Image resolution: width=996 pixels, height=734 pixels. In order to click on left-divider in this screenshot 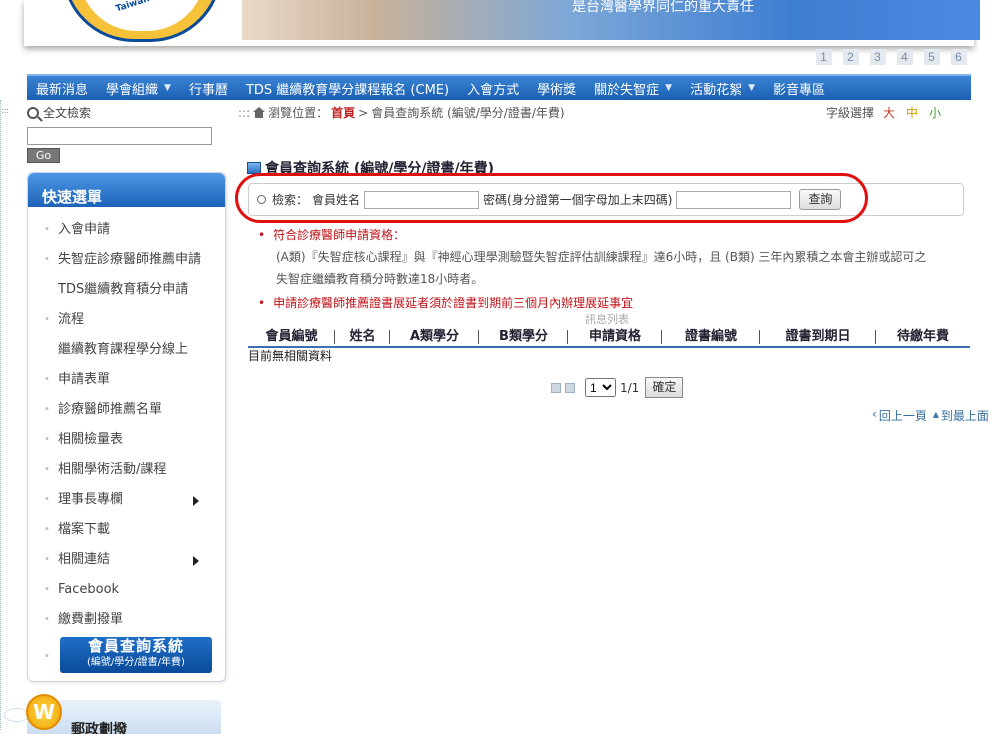, I will do `click(2, 415)`.